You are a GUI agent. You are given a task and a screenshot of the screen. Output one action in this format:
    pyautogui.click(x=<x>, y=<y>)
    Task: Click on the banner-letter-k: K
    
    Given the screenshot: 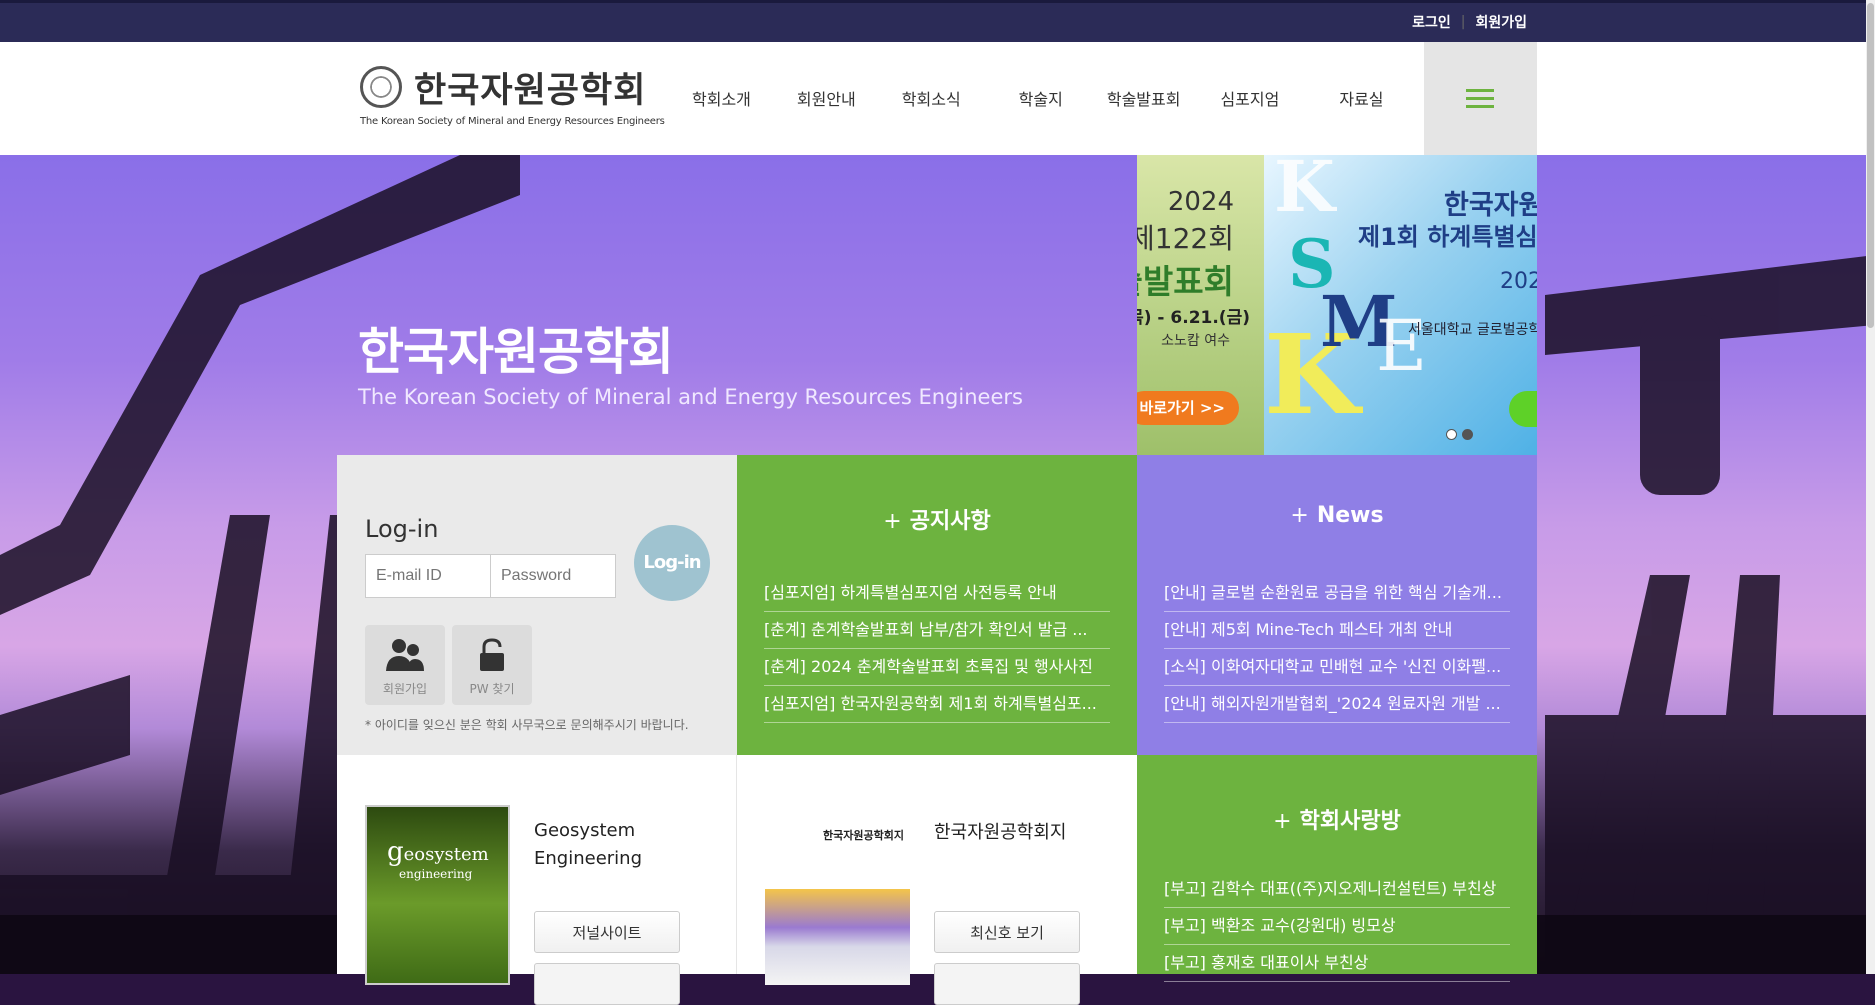 What is the action you would take?
    pyautogui.click(x=1304, y=191)
    